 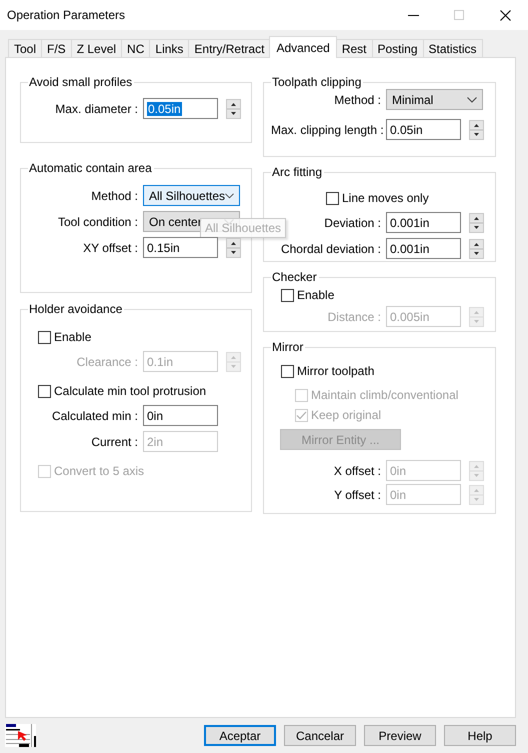 What do you see at coordinates (316, 82) in the screenshot?
I see `group-title: Toolpath clipping` at bounding box center [316, 82].